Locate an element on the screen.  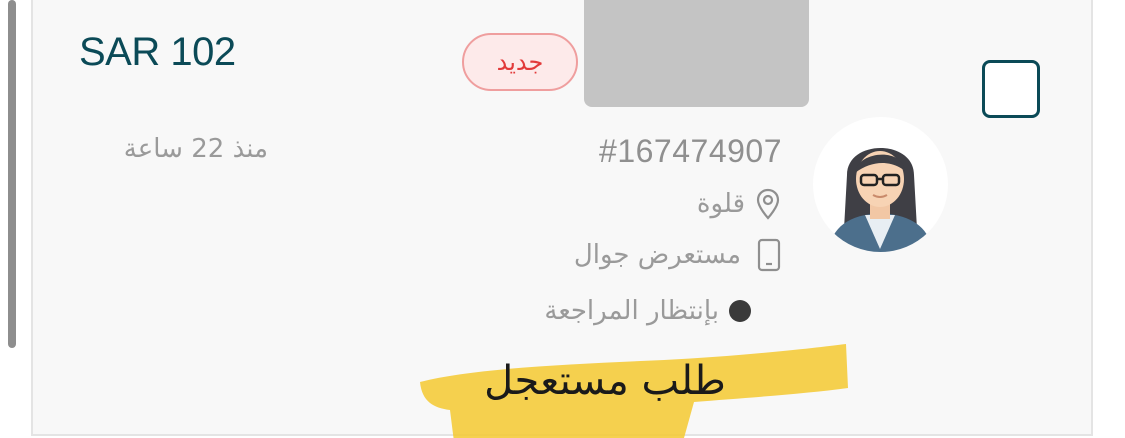
device-row: مستعرض جوال is located at coordinates (677, 255).